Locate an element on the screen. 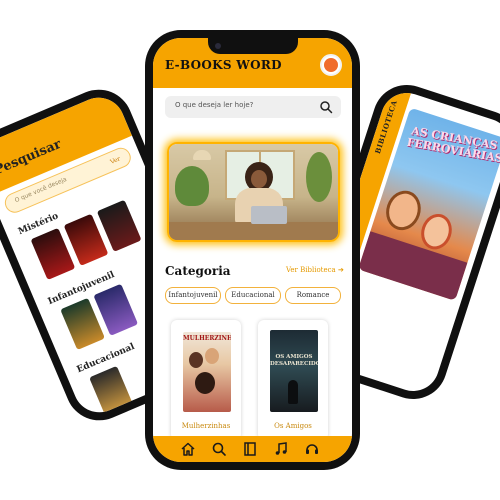 This screenshot has width=500, height=500. bottom-nav is located at coordinates (252, 449).